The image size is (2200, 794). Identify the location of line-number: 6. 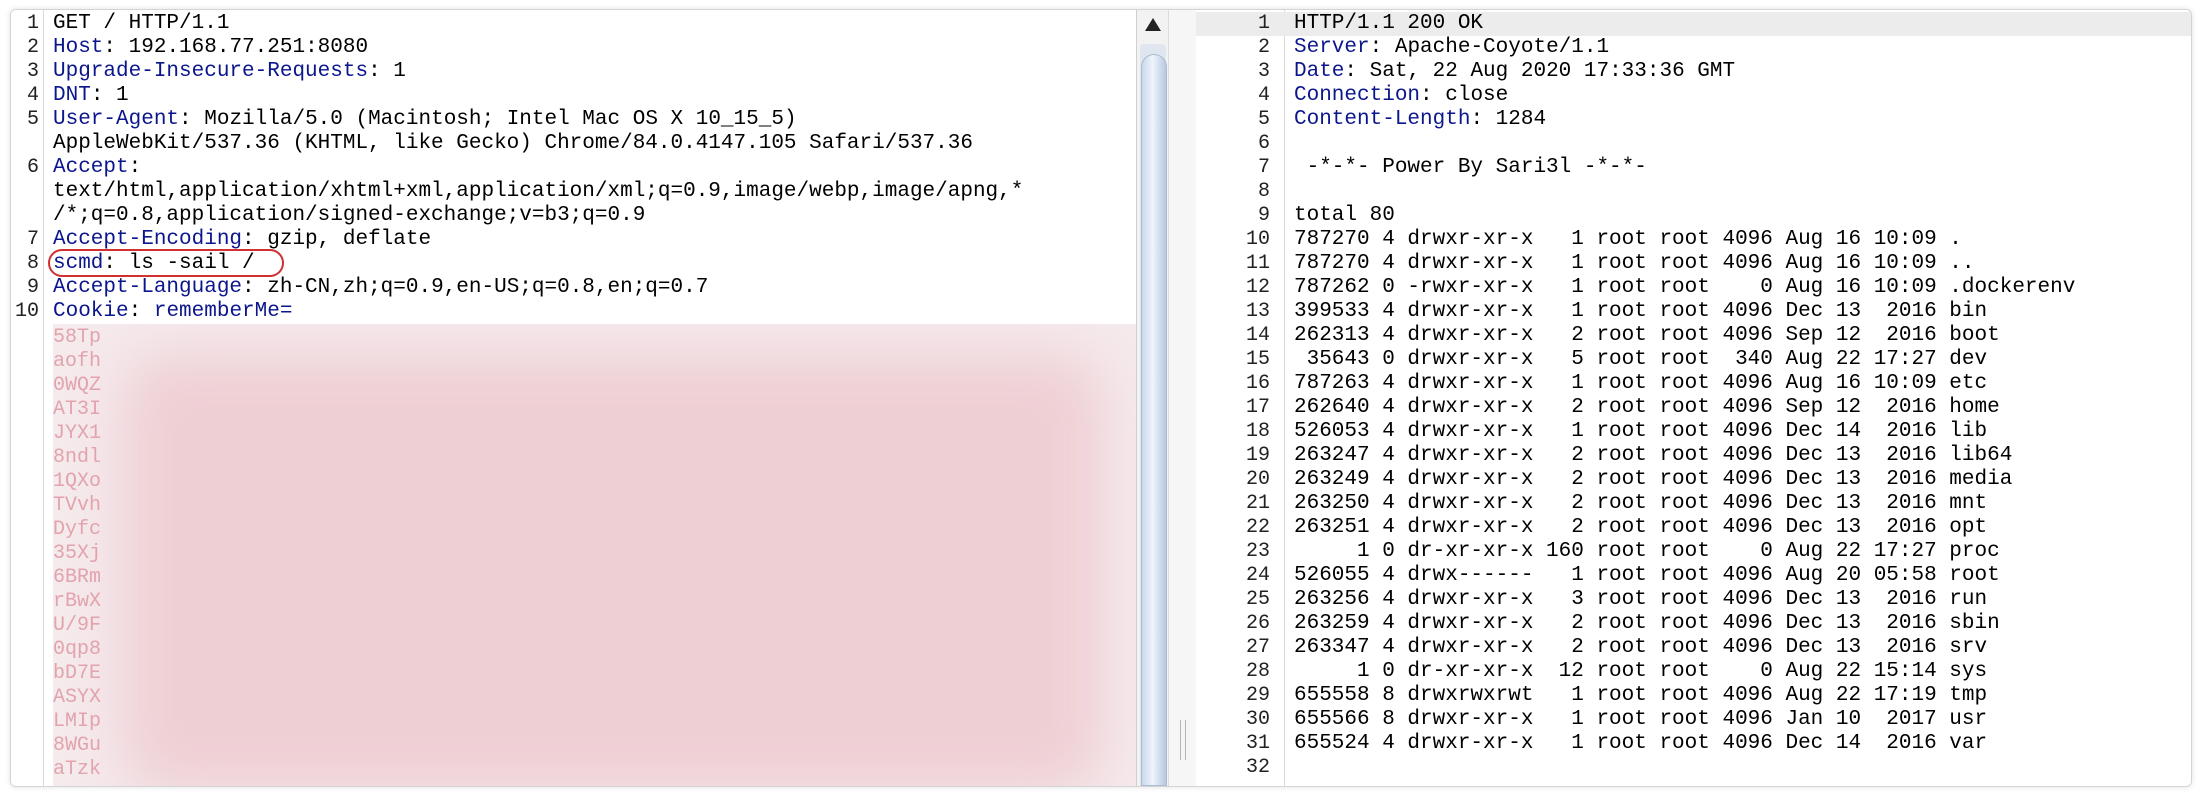
(32, 167).